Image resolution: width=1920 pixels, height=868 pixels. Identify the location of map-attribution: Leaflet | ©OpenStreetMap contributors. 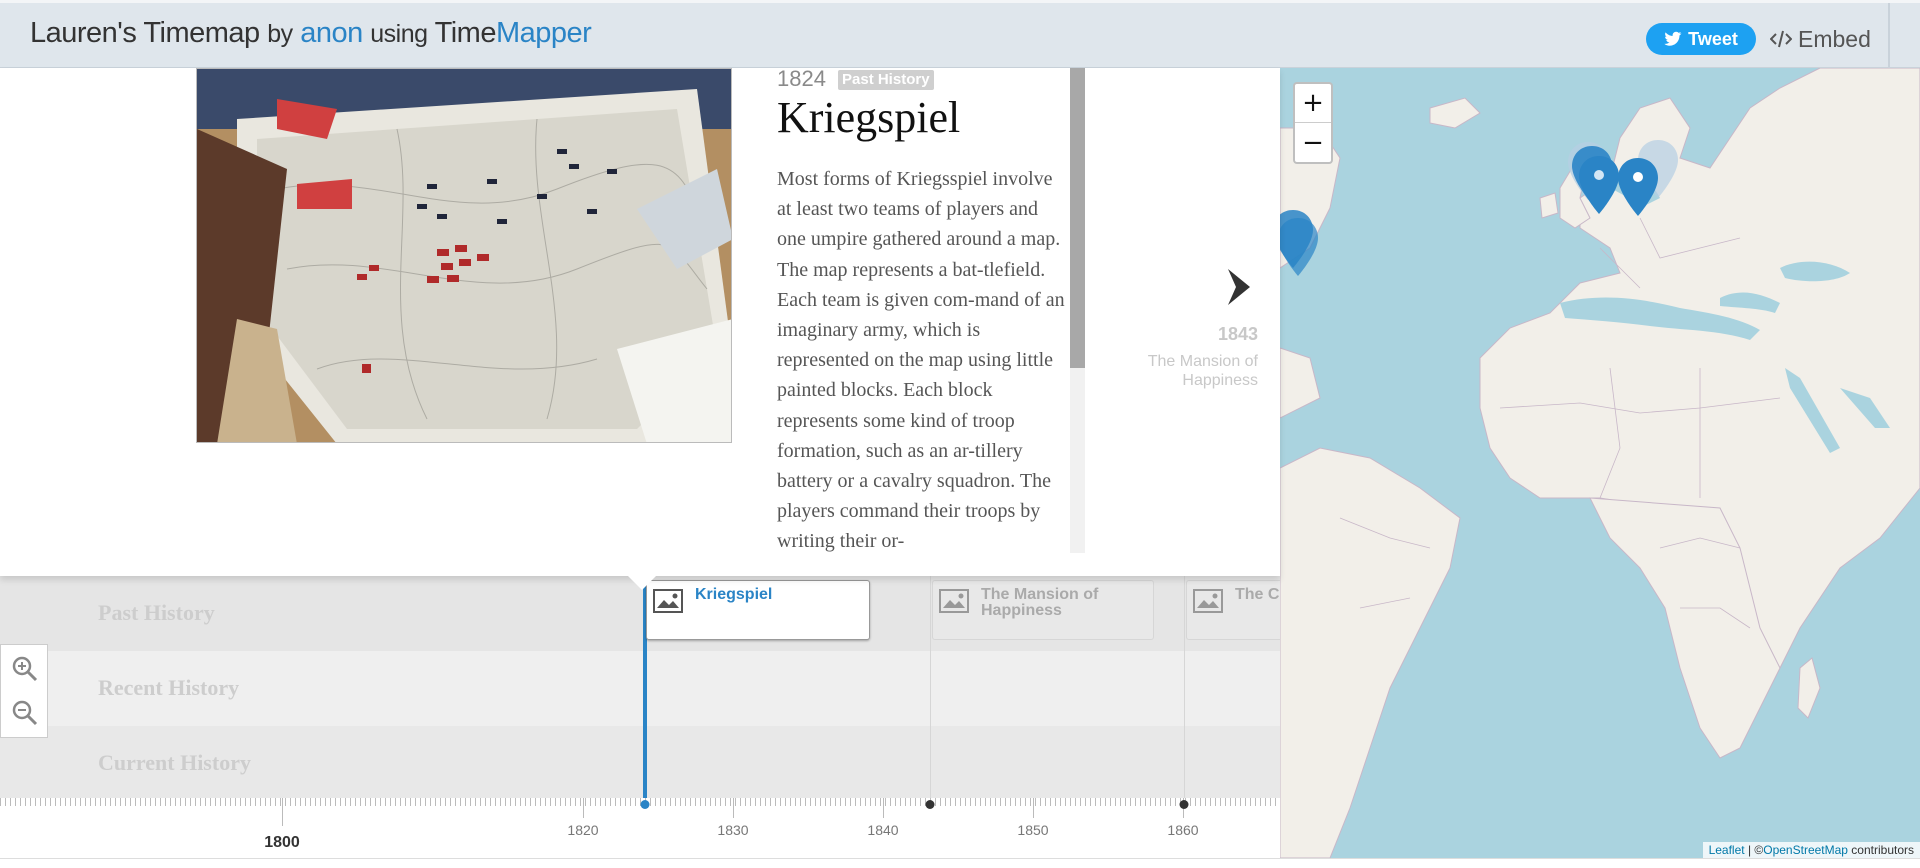
(1811, 850).